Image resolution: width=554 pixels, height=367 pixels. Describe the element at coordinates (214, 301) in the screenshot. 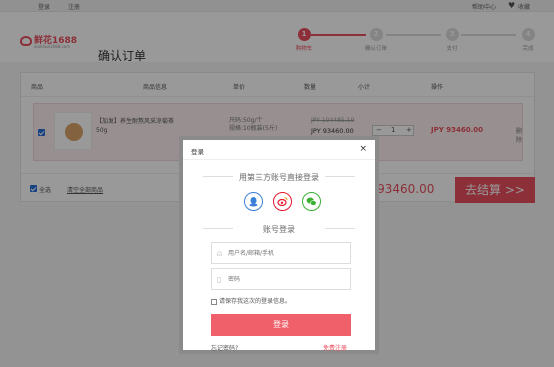

I see `remember-me-checkbox` at that location.